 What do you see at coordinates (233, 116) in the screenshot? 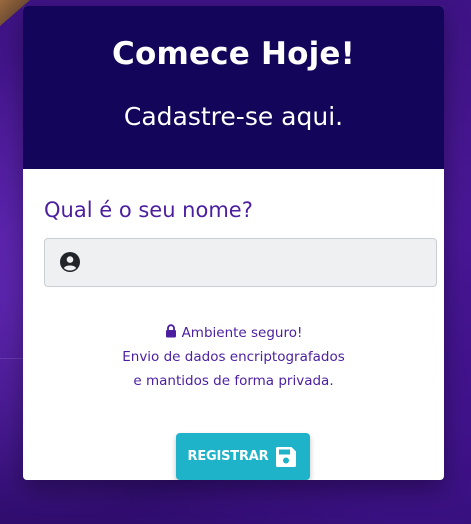
I see `card-subtitle: Cadastre-se aqui.` at bounding box center [233, 116].